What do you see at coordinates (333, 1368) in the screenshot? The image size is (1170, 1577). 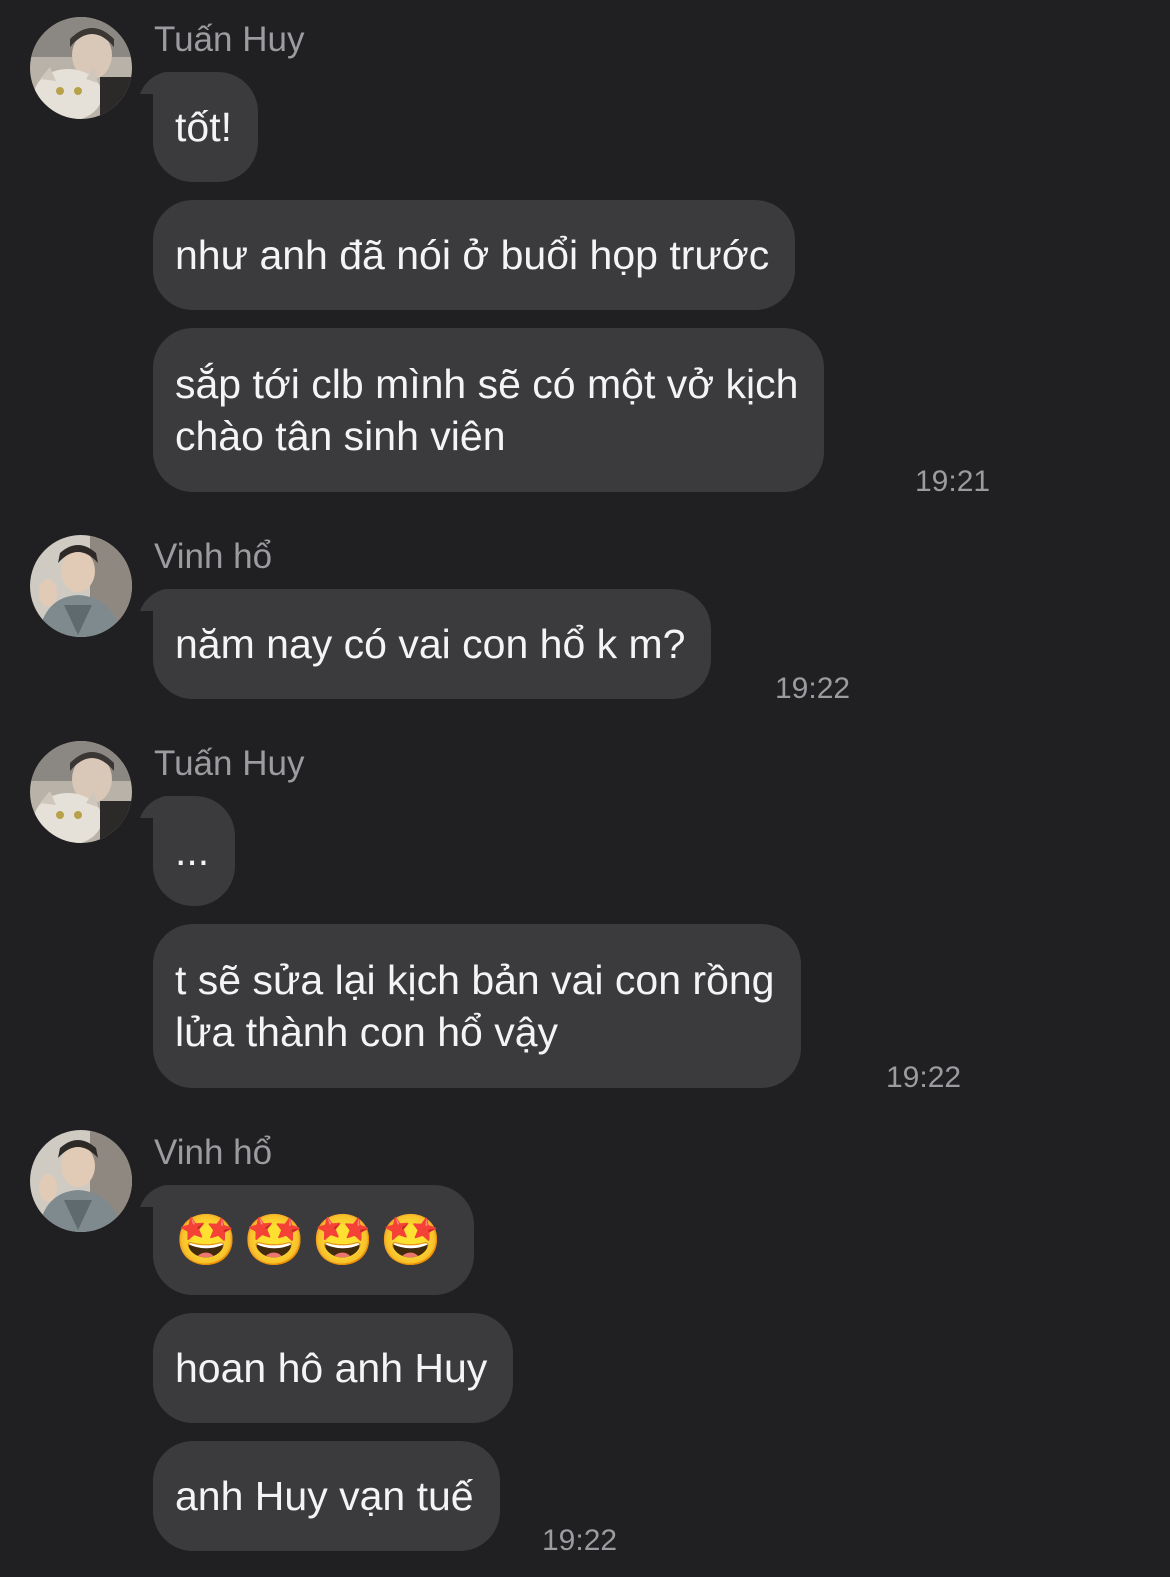 I see `message-bubble: hoan hô anh Huy` at bounding box center [333, 1368].